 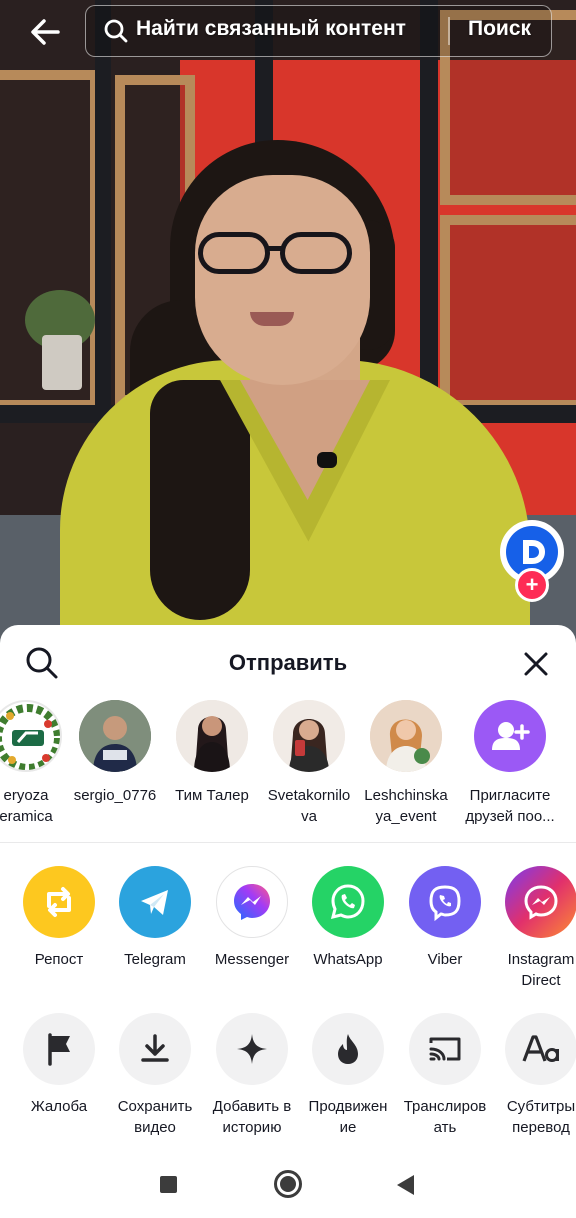 What do you see at coordinates (155, 1049) in the screenshot?
I see `download-icon` at bounding box center [155, 1049].